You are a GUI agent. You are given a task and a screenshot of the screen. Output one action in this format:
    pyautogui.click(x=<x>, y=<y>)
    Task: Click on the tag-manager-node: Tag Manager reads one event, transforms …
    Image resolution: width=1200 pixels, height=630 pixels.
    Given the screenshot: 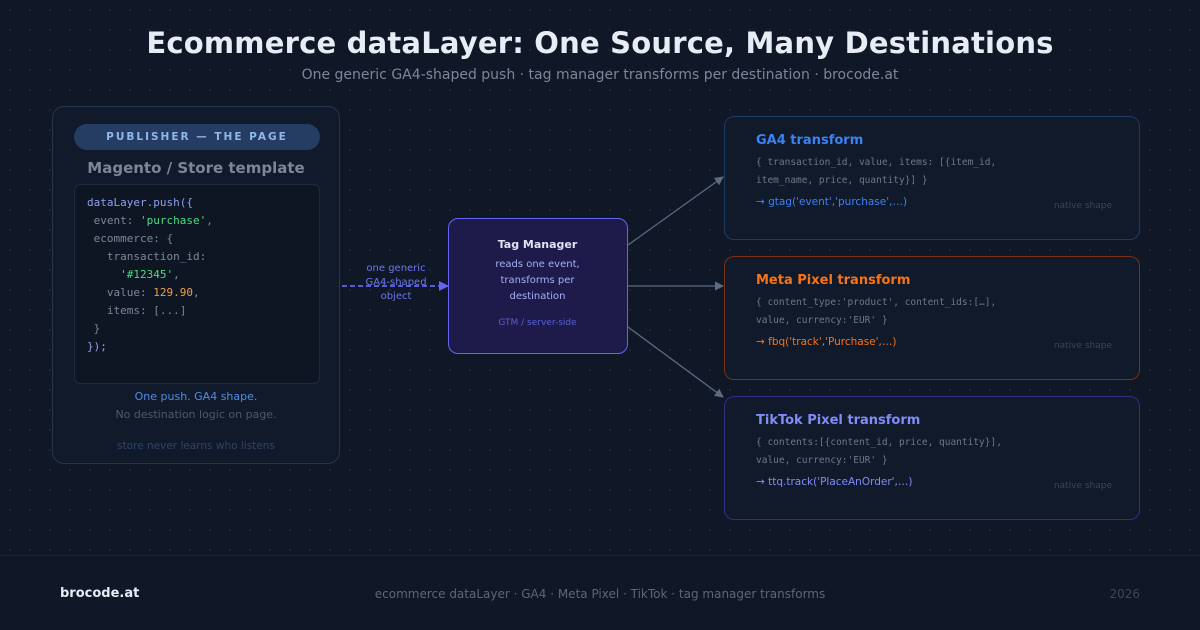 What is the action you would take?
    pyautogui.click(x=538, y=286)
    